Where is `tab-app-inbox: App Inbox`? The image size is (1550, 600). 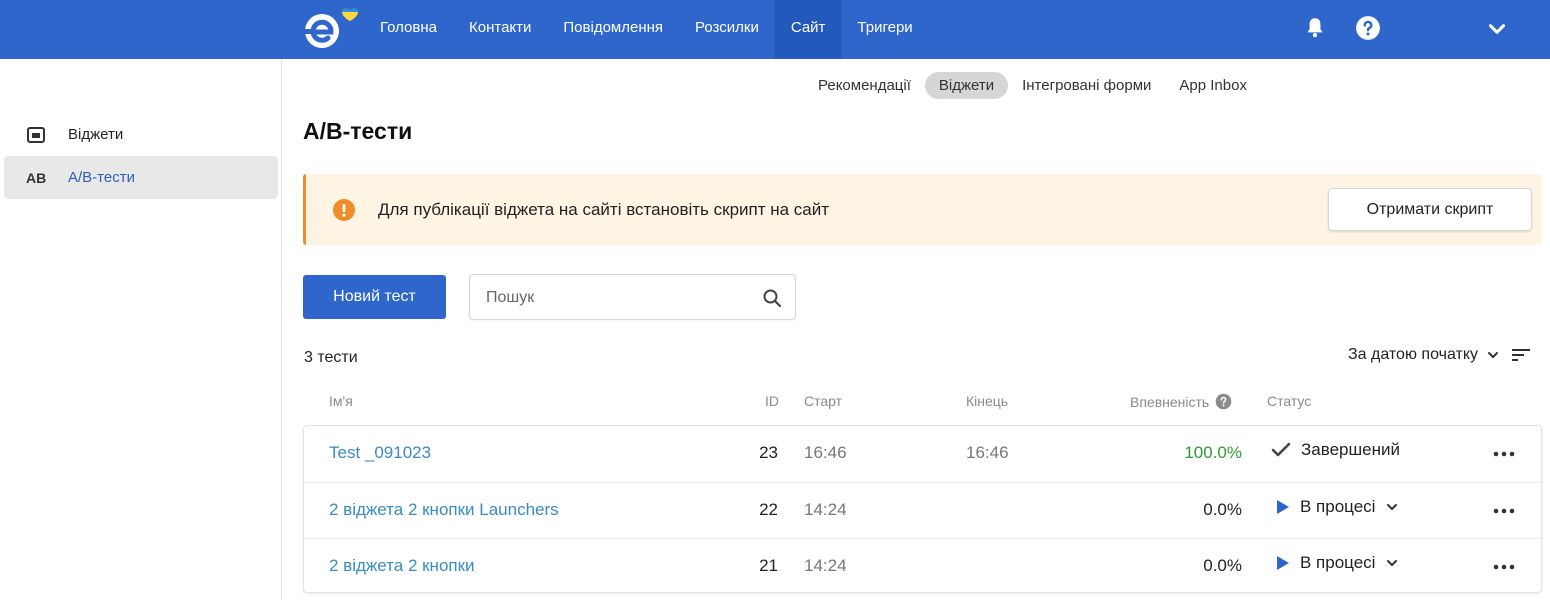 tab-app-inbox: App Inbox is located at coordinates (1213, 85).